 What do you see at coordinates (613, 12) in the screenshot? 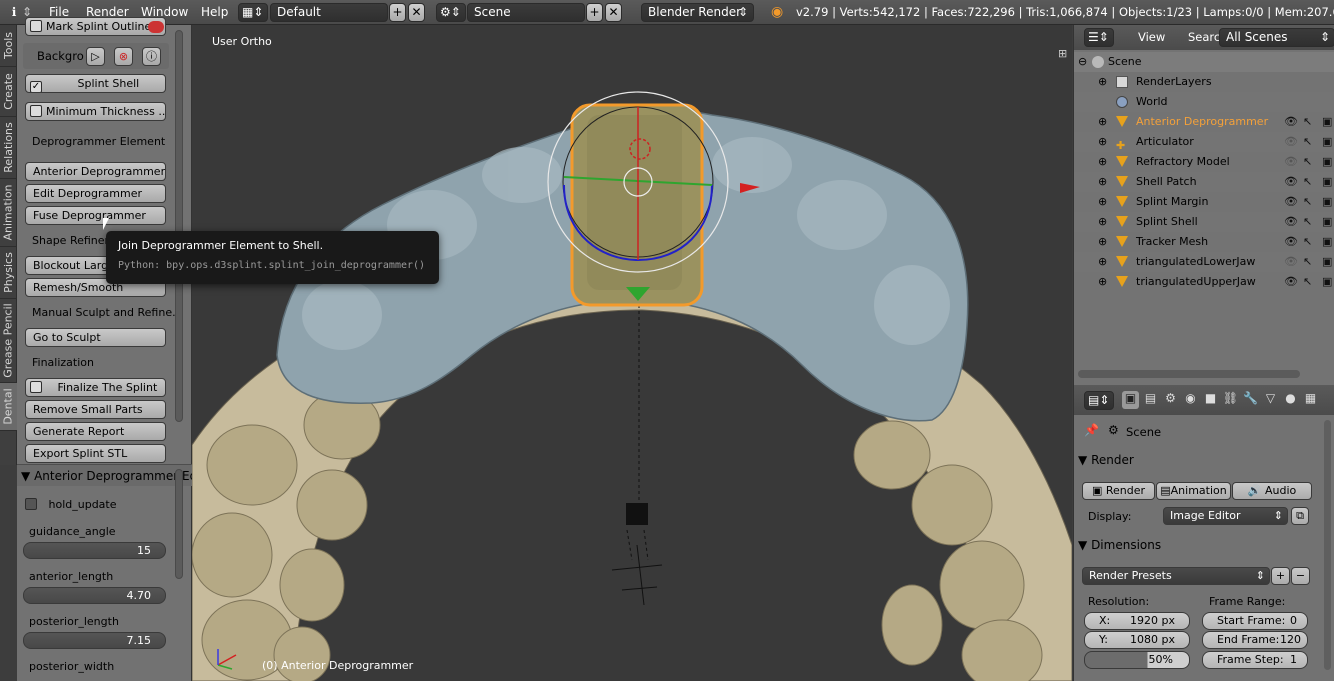
I see `remove-scene-button: ✕` at bounding box center [613, 12].